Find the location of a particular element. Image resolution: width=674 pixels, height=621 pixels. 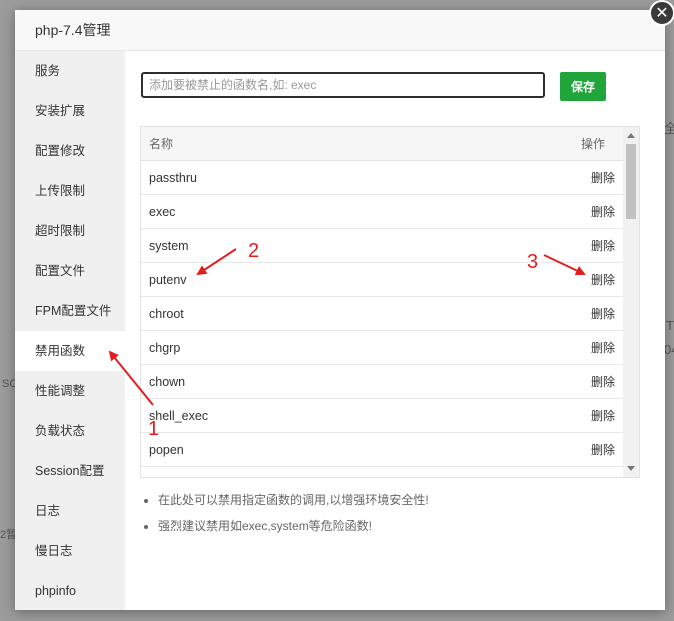

dialog-header: php-7.4管理 is located at coordinates (340, 30).